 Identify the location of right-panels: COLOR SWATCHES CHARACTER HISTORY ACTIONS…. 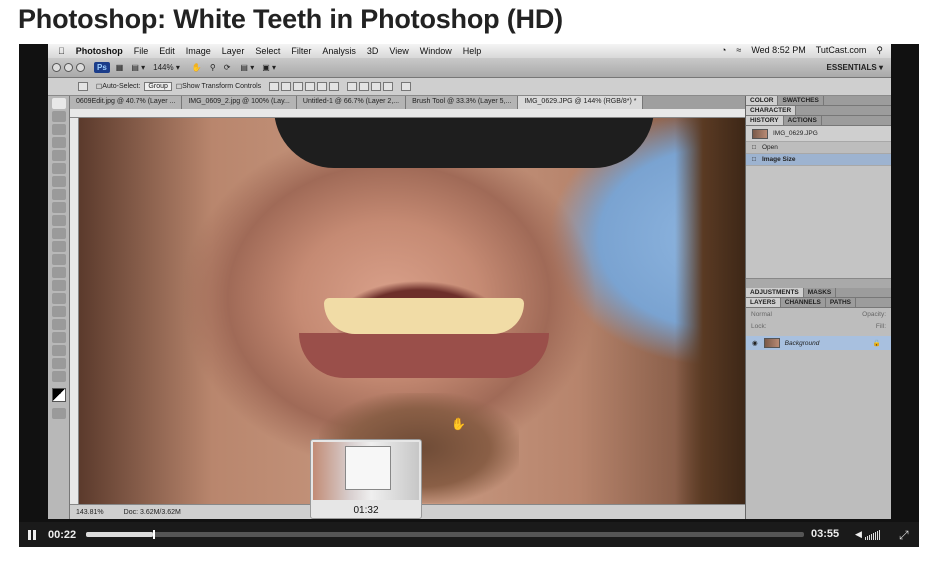
(818, 307).